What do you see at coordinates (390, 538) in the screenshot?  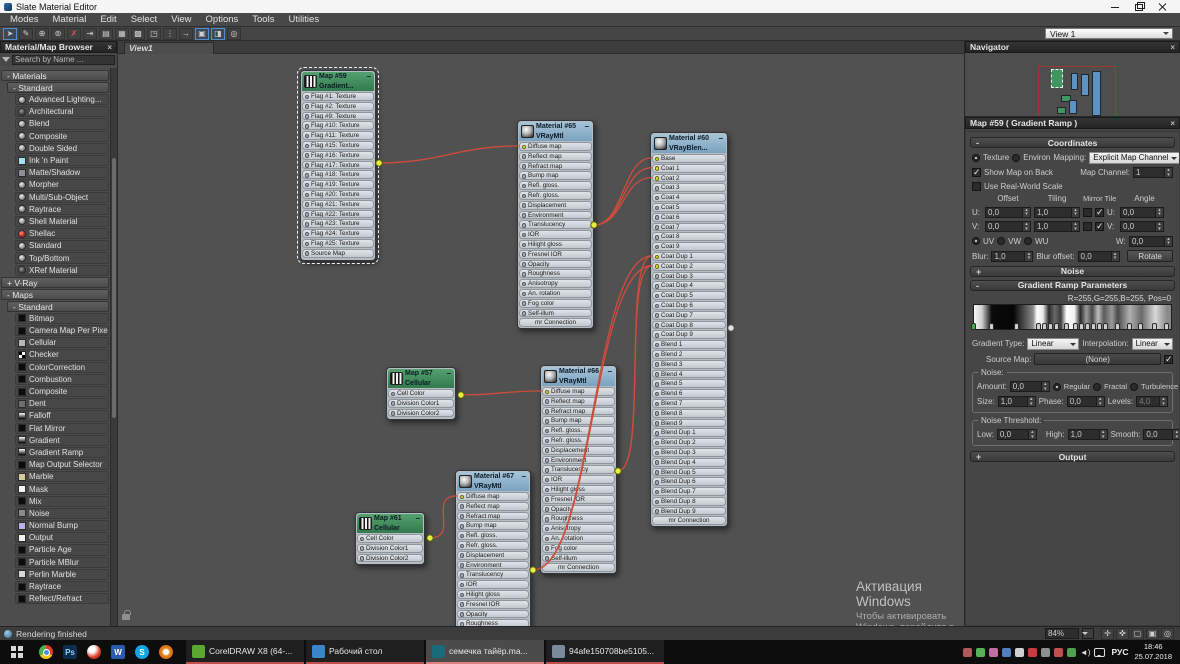 I see `node-slot-cell-color: Cell Color` at bounding box center [390, 538].